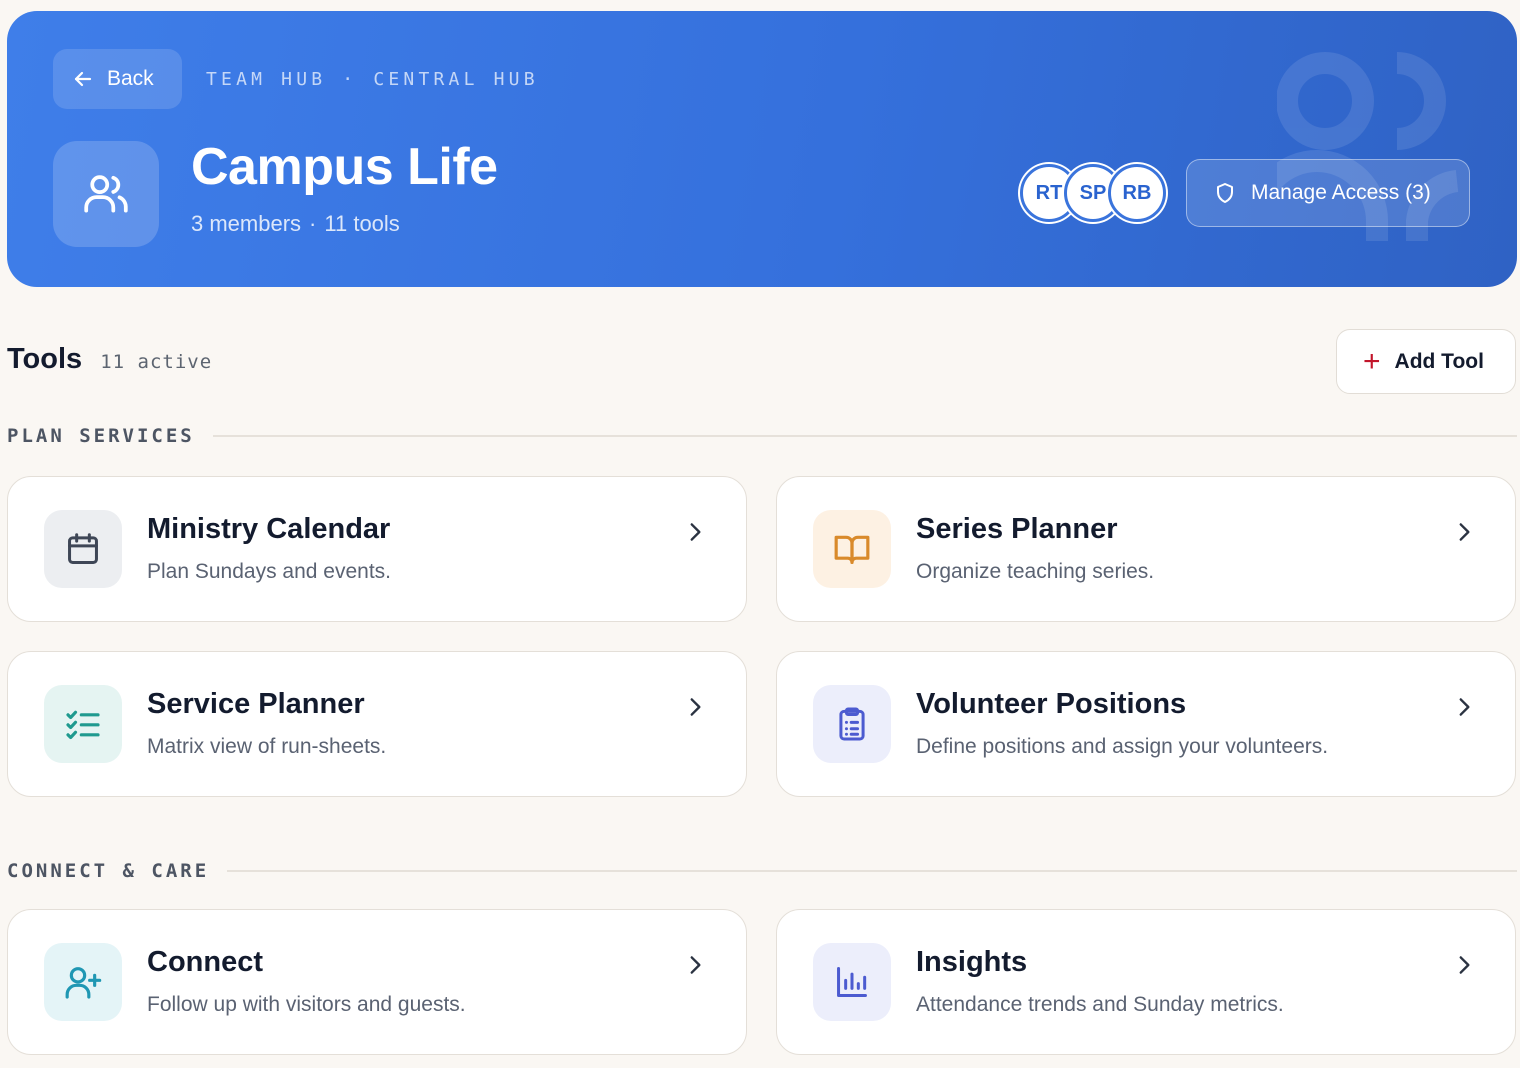 This screenshot has height=1068, width=1520. I want to click on tools-header: Tools 11 active, so click(109, 359).